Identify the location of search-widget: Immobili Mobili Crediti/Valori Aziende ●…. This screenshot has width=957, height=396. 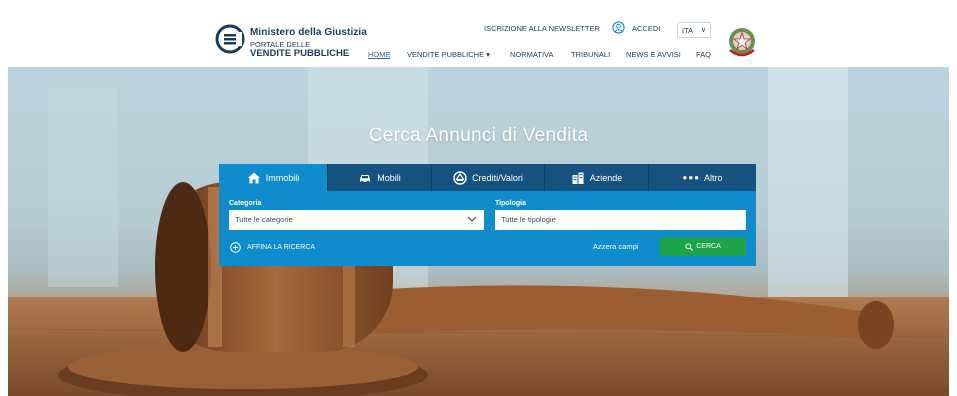
(487, 215).